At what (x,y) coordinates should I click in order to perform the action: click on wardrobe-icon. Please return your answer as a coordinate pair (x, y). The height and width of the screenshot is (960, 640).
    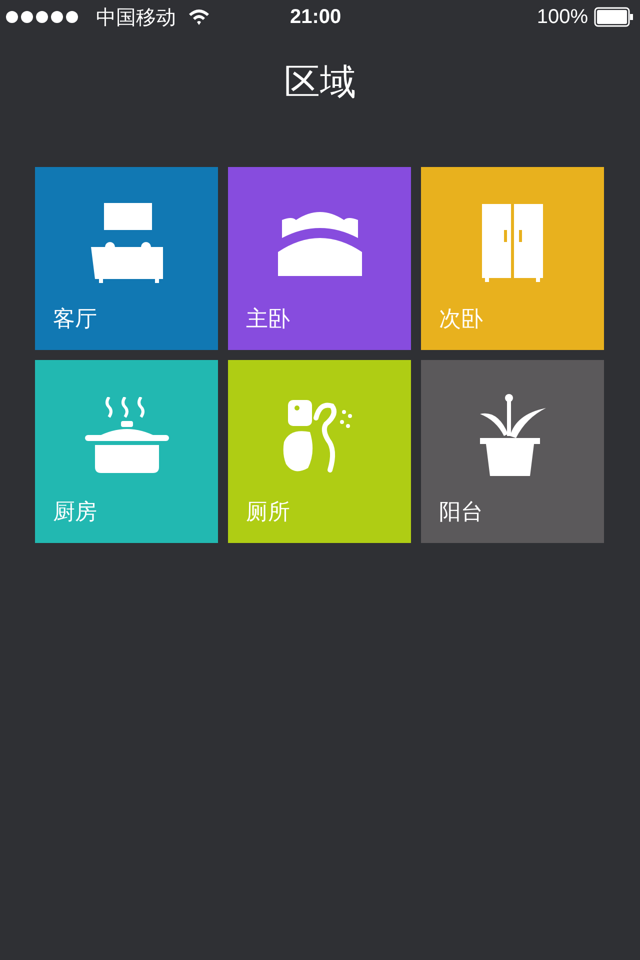
    Looking at the image, I should click on (513, 243).